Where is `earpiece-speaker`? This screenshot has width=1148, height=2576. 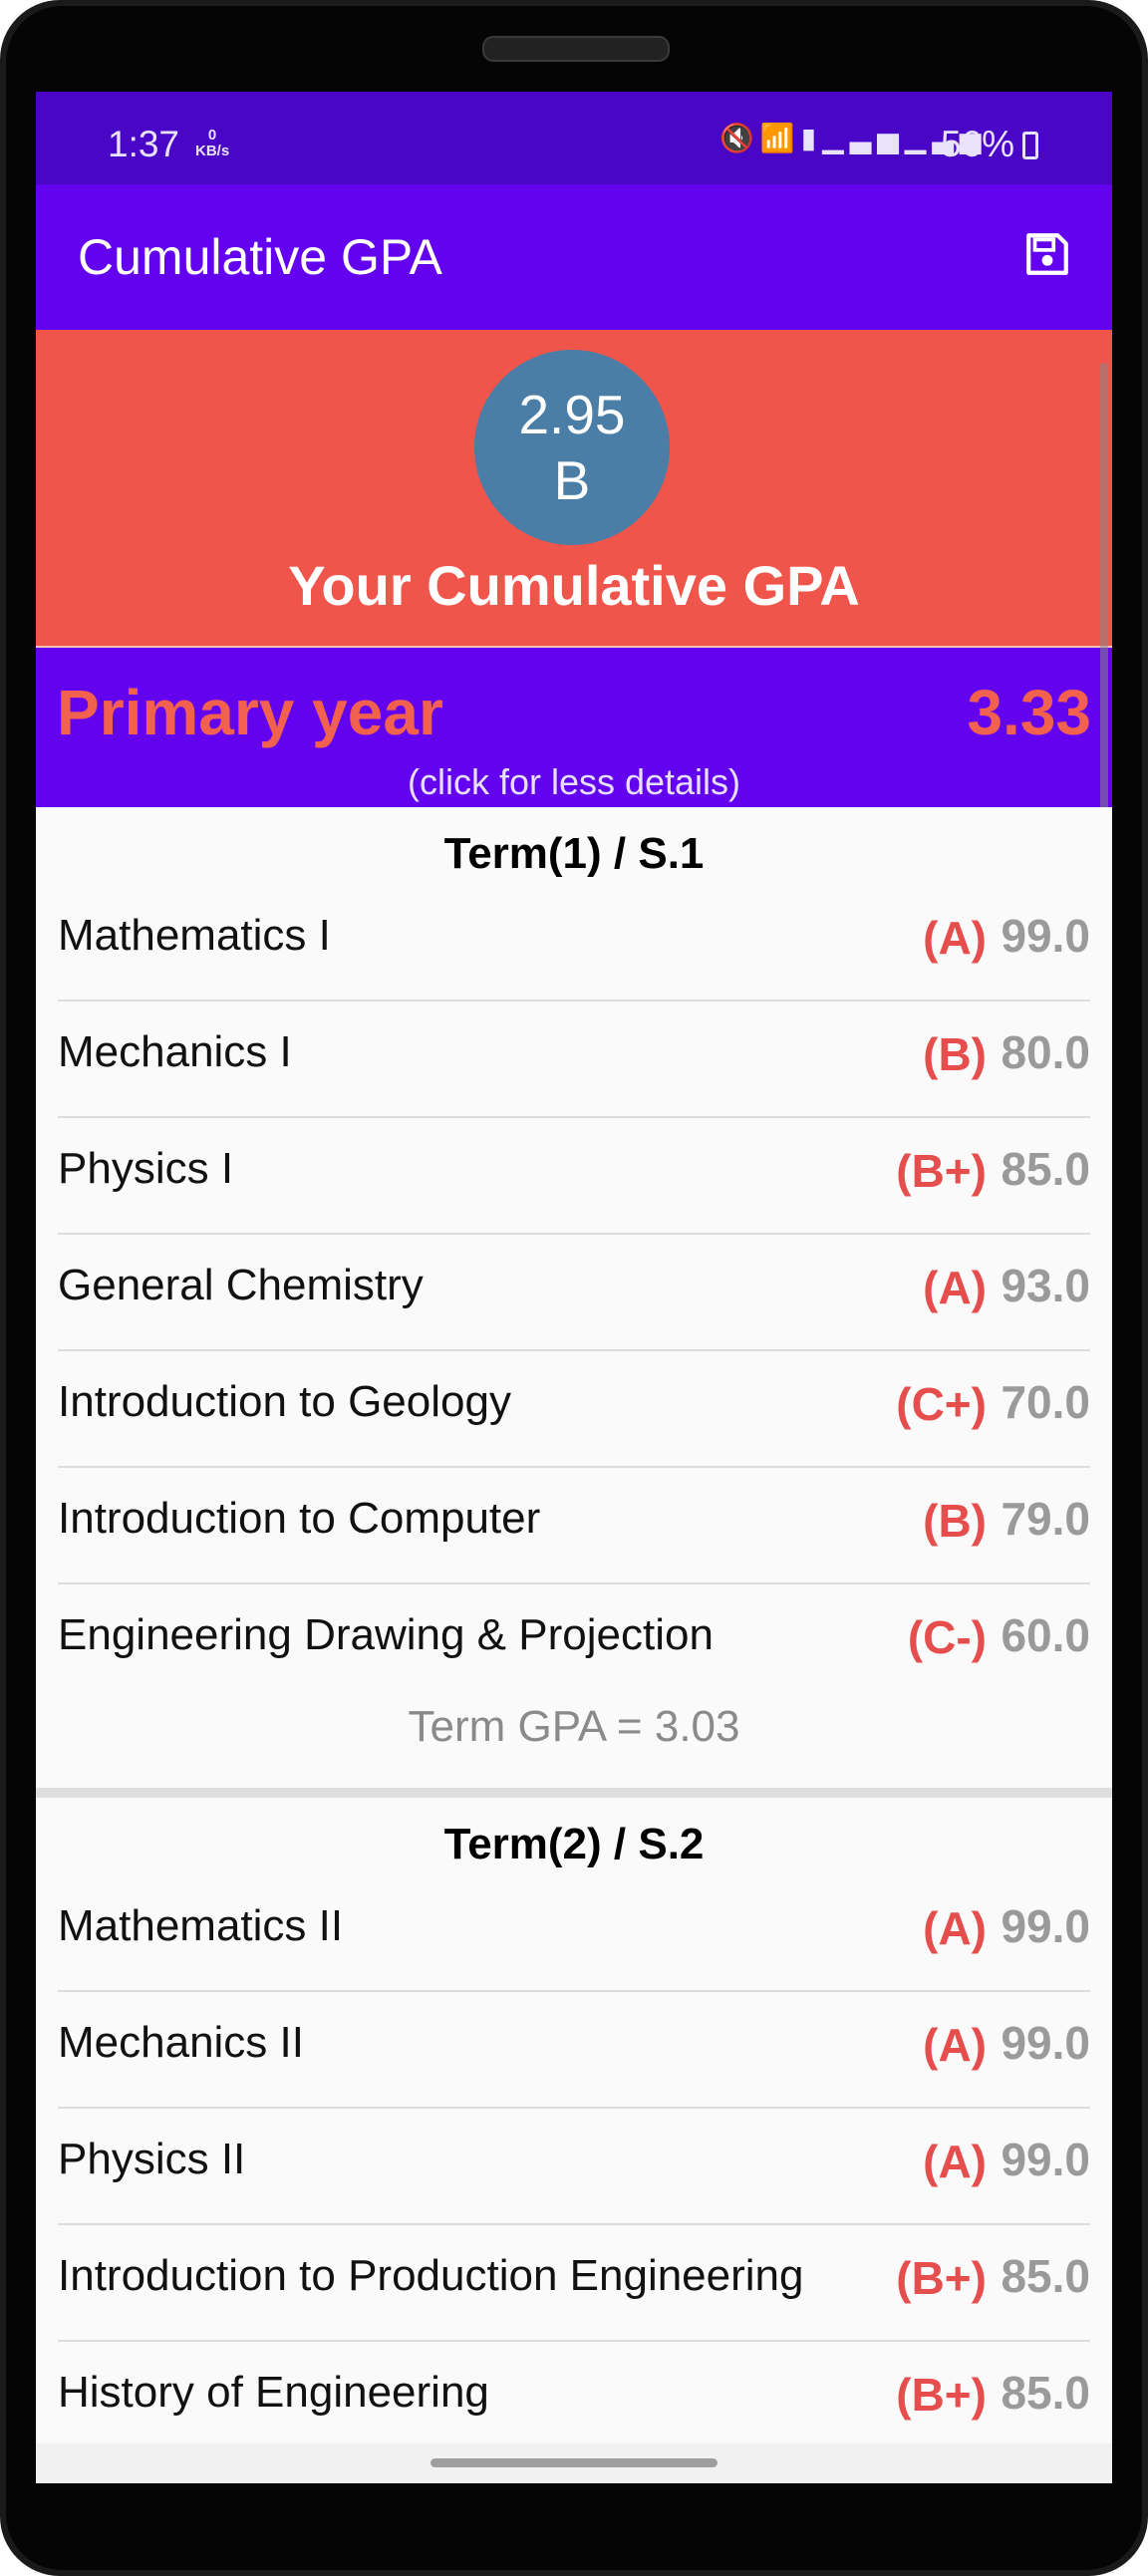
earpiece-speaker is located at coordinates (576, 49).